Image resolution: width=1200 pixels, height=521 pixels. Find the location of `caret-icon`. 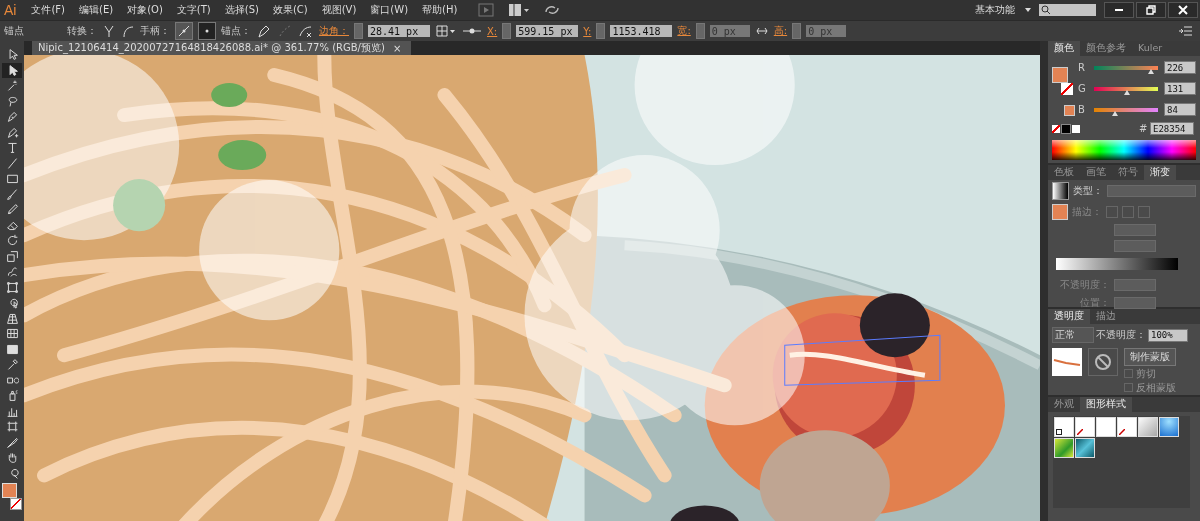

caret-icon is located at coordinates (1028, 10).